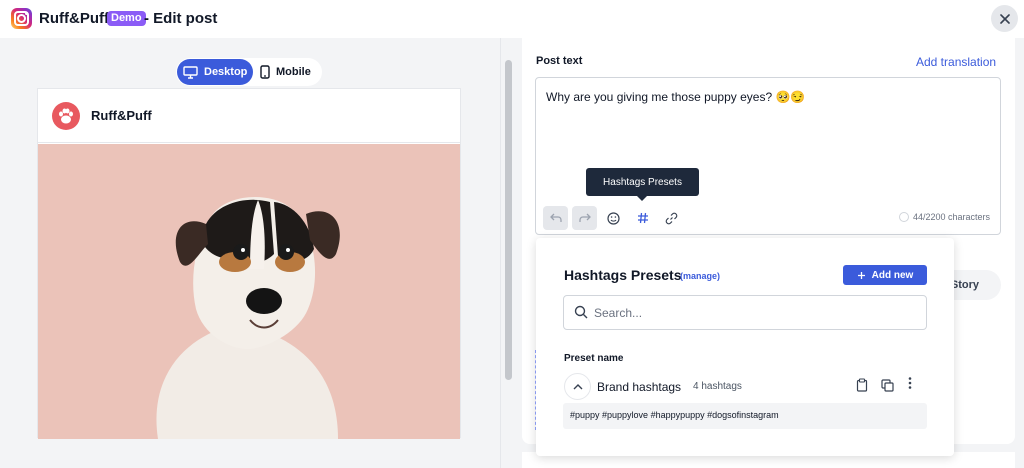 Image resolution: width=1024 pixels, height=468 pixels. I want to click on desktop-toggle-label: Desktop, so click(226, 72).